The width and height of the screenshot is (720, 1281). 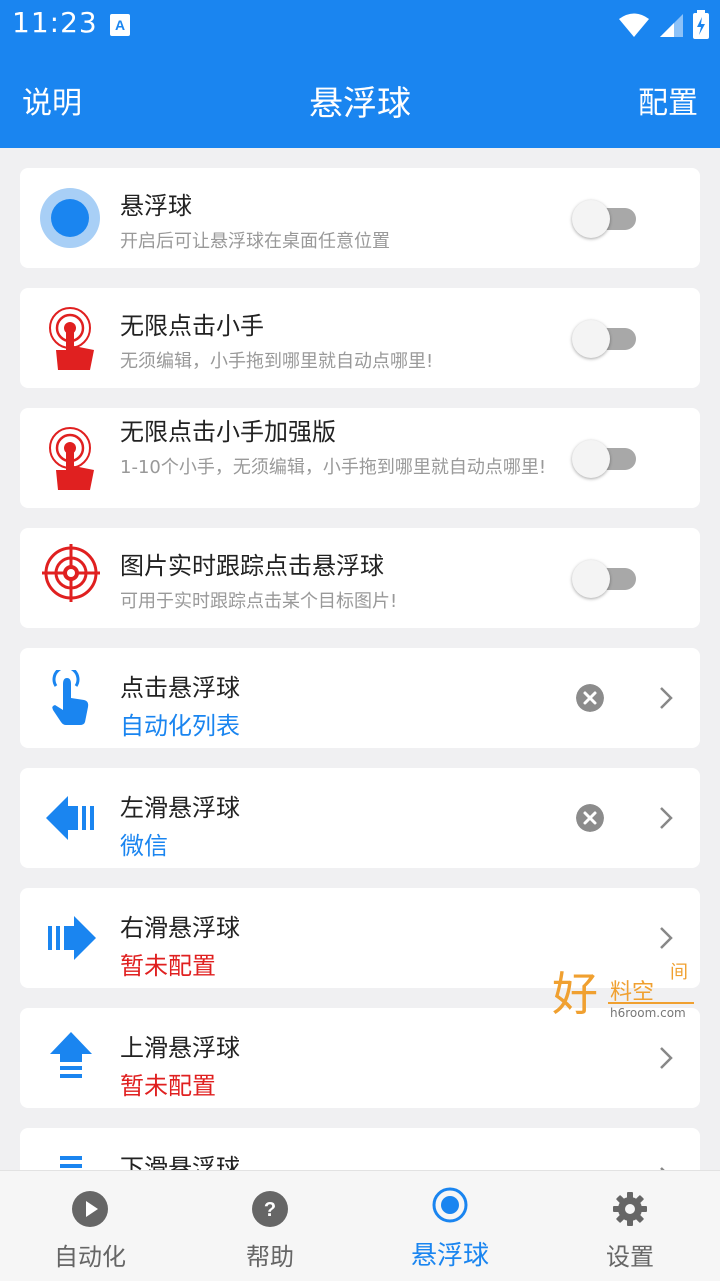 What do you see at coordinates (575, 994) in the screenshot?
I see `watermark-main: 好` at bounding box center [575, 994].